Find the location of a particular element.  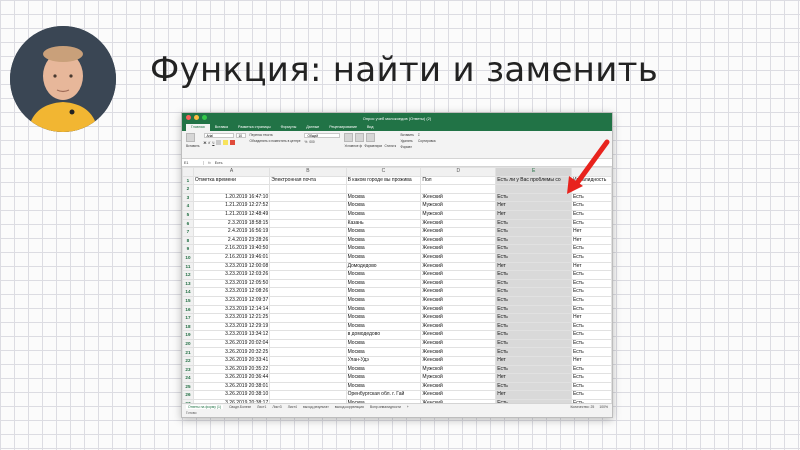

paste-button: Вставить is located at coordinates (193, 146).